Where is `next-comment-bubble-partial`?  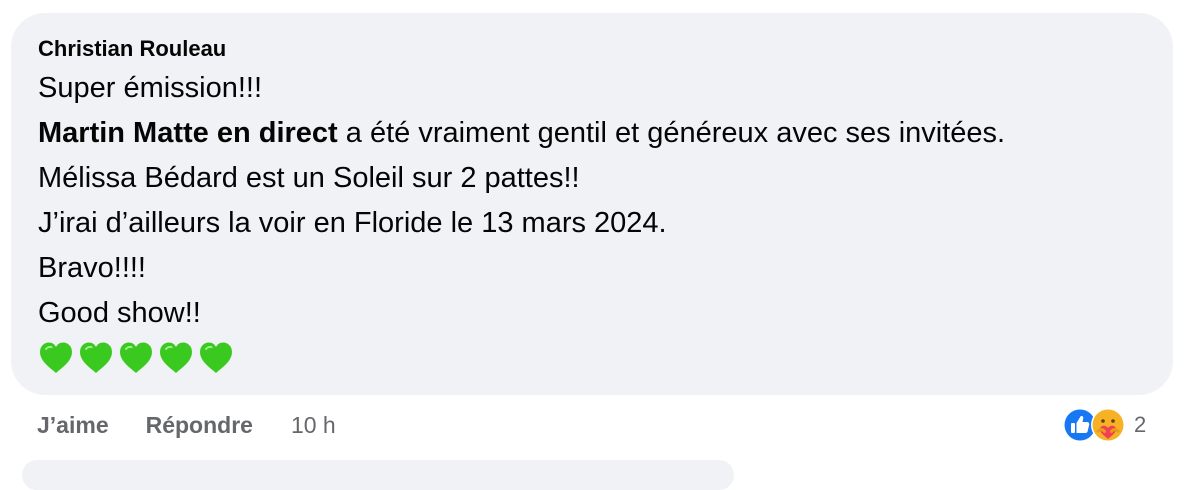 next-comment-bubble-partial is located at coordinates (378, 475).